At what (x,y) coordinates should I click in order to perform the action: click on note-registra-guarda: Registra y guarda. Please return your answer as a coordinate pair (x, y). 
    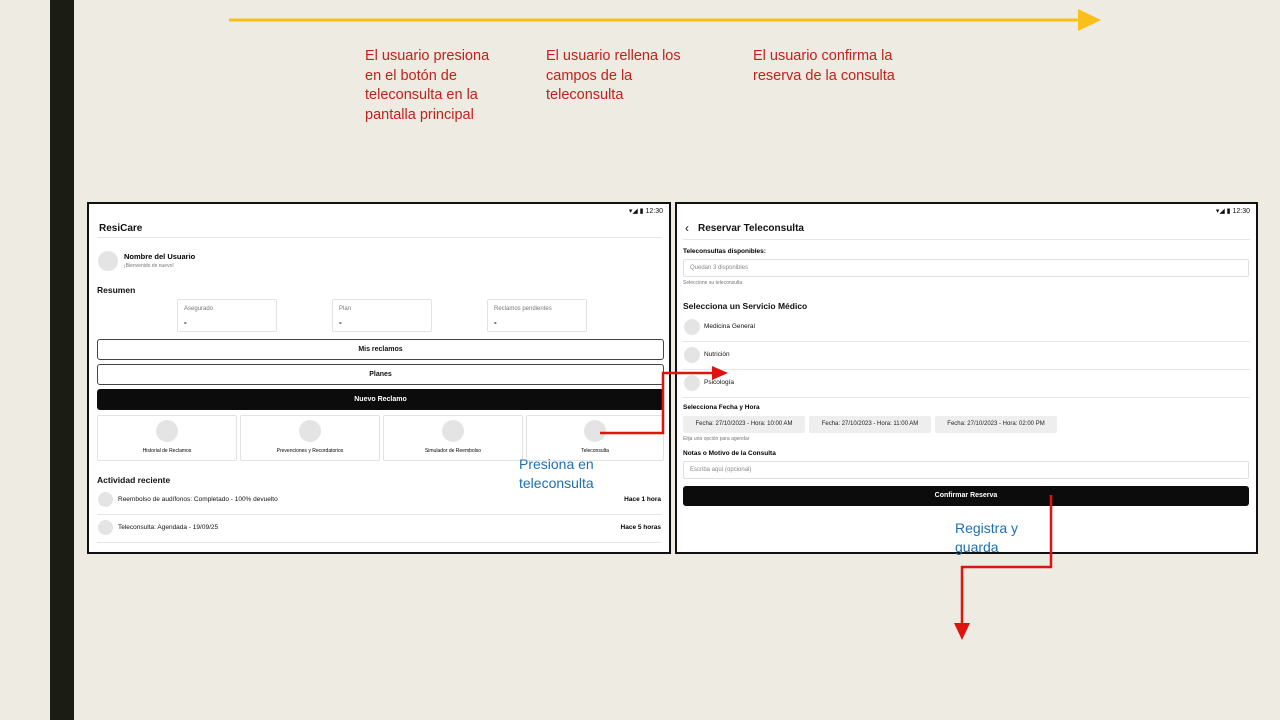
    Looking at the image, I should click on (987, 537).